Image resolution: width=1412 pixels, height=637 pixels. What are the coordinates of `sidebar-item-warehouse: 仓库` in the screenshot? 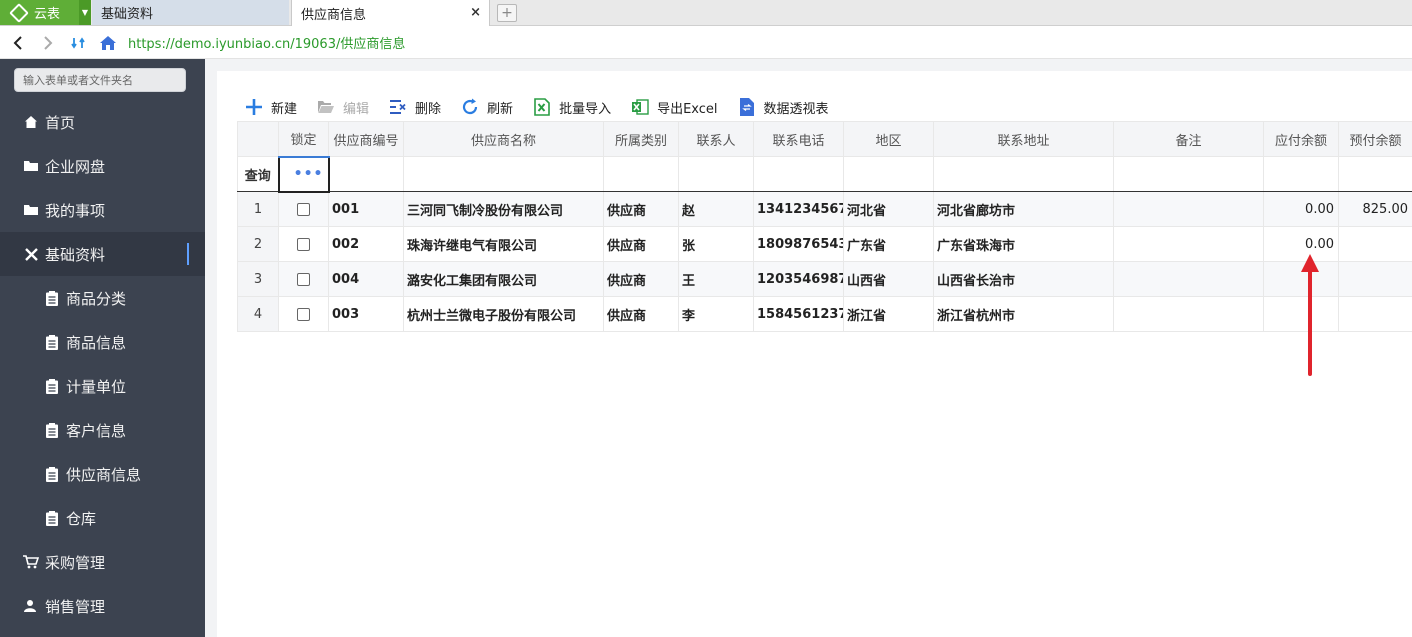 It's located at (102, 518).